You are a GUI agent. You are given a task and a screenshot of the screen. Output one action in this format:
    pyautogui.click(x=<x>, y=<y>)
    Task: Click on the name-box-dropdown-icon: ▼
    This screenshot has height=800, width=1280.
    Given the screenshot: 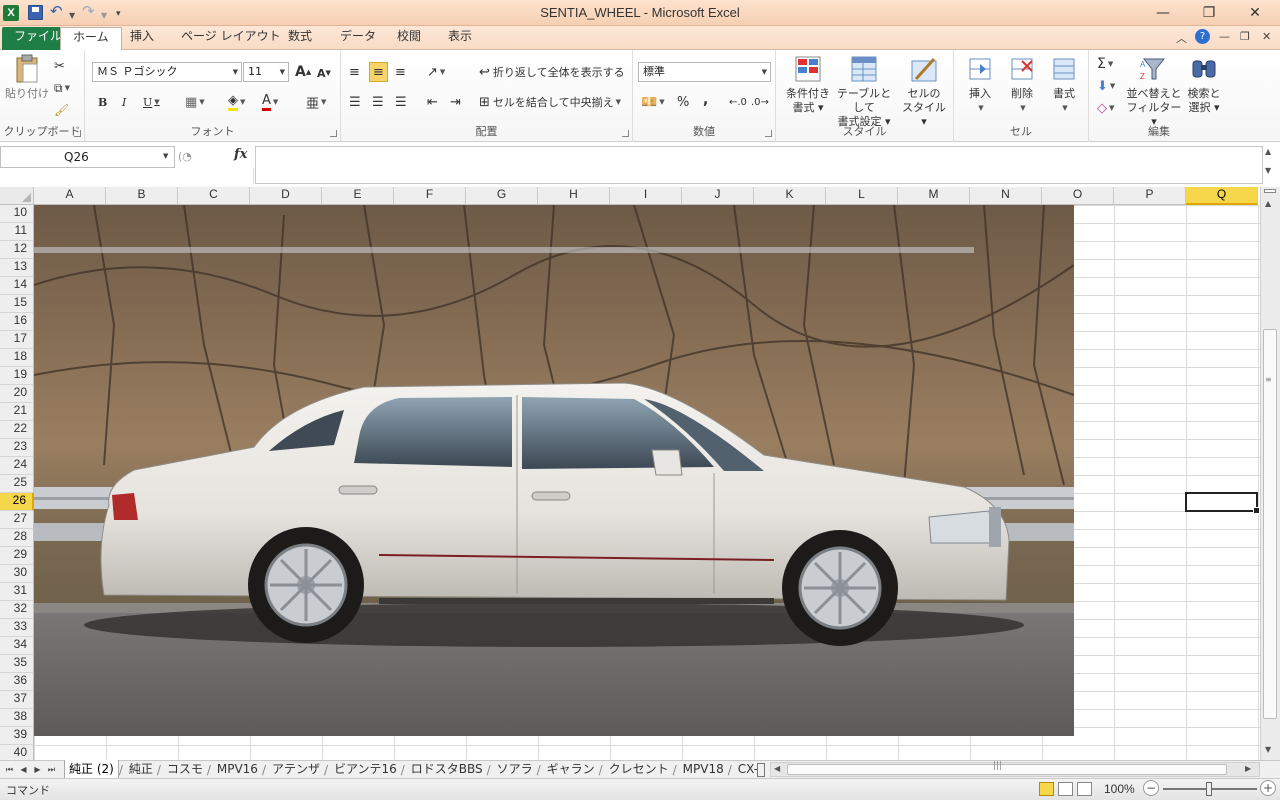 What is the action you would take?
    pyautogui.click(x=165, y=156)
    